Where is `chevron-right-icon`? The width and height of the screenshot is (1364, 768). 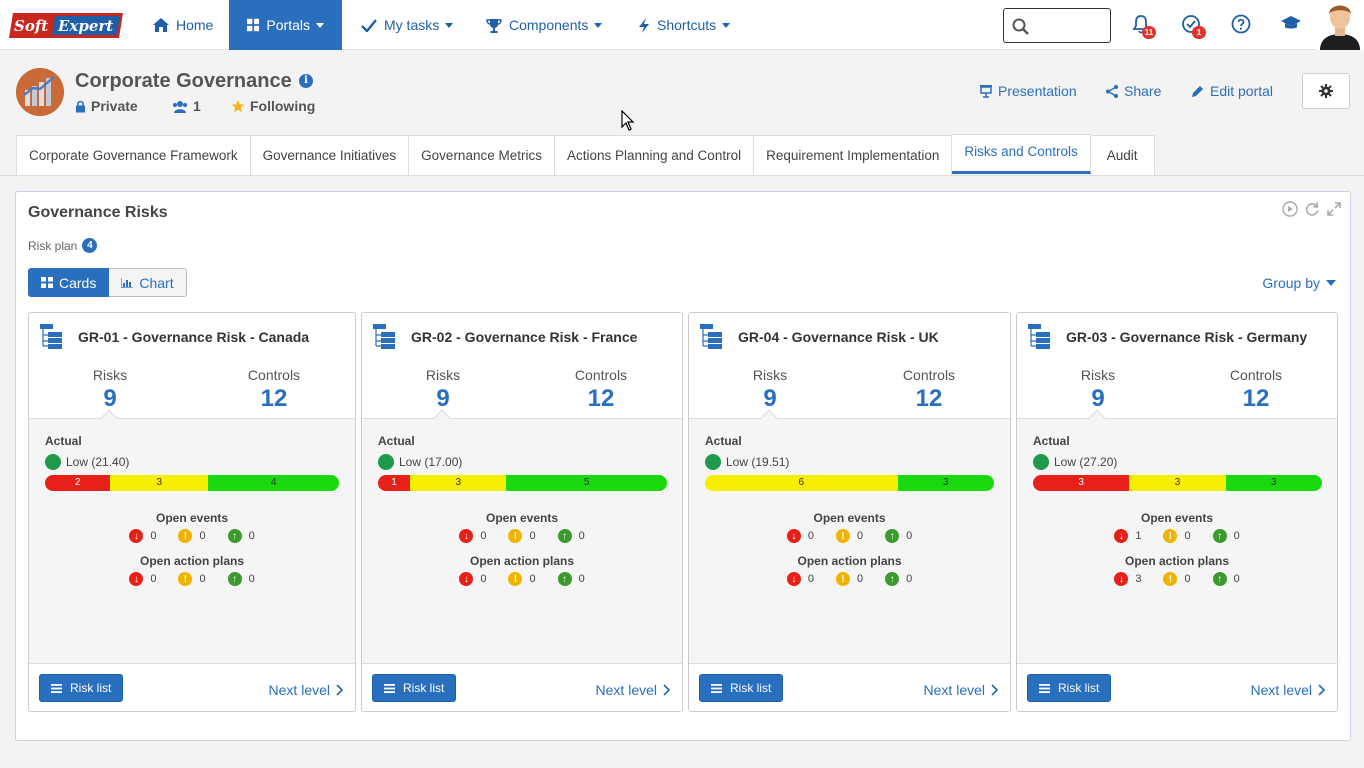
chevron-right-icon is located at coordinates (994, 690).